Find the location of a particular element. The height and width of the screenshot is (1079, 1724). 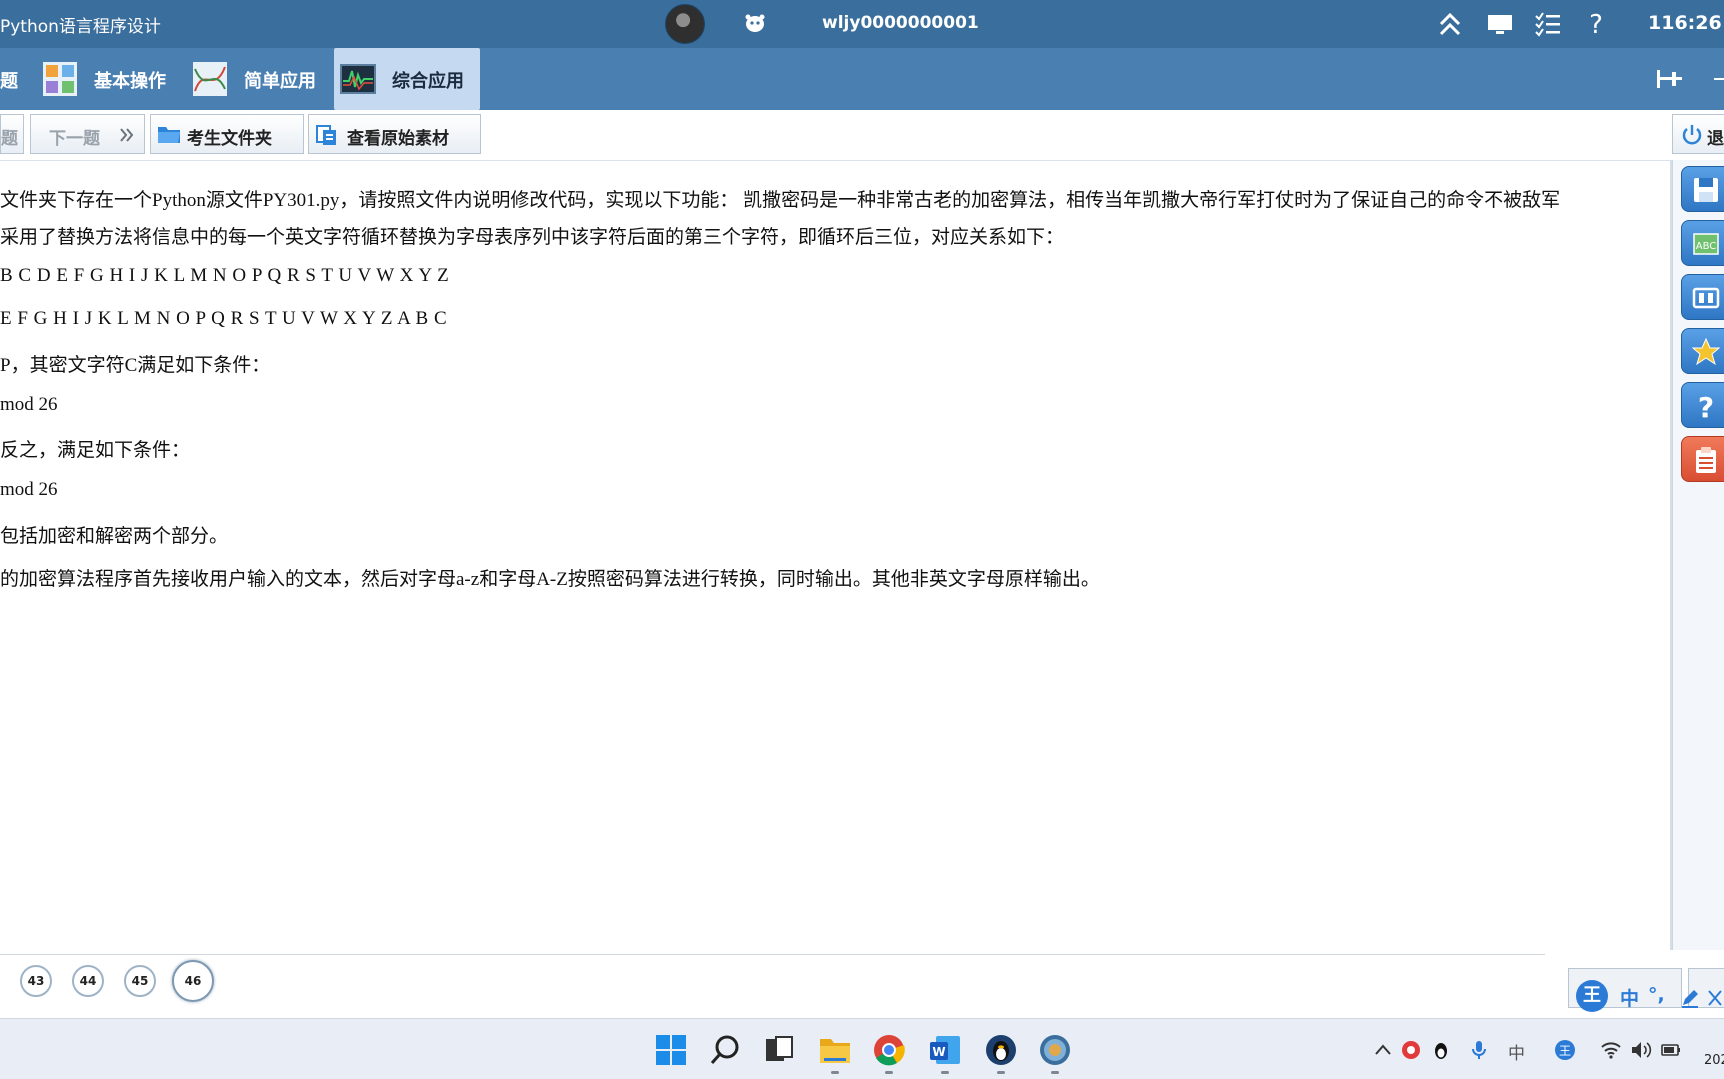

exit-button: 退 is located at coordinates (1698, 134).